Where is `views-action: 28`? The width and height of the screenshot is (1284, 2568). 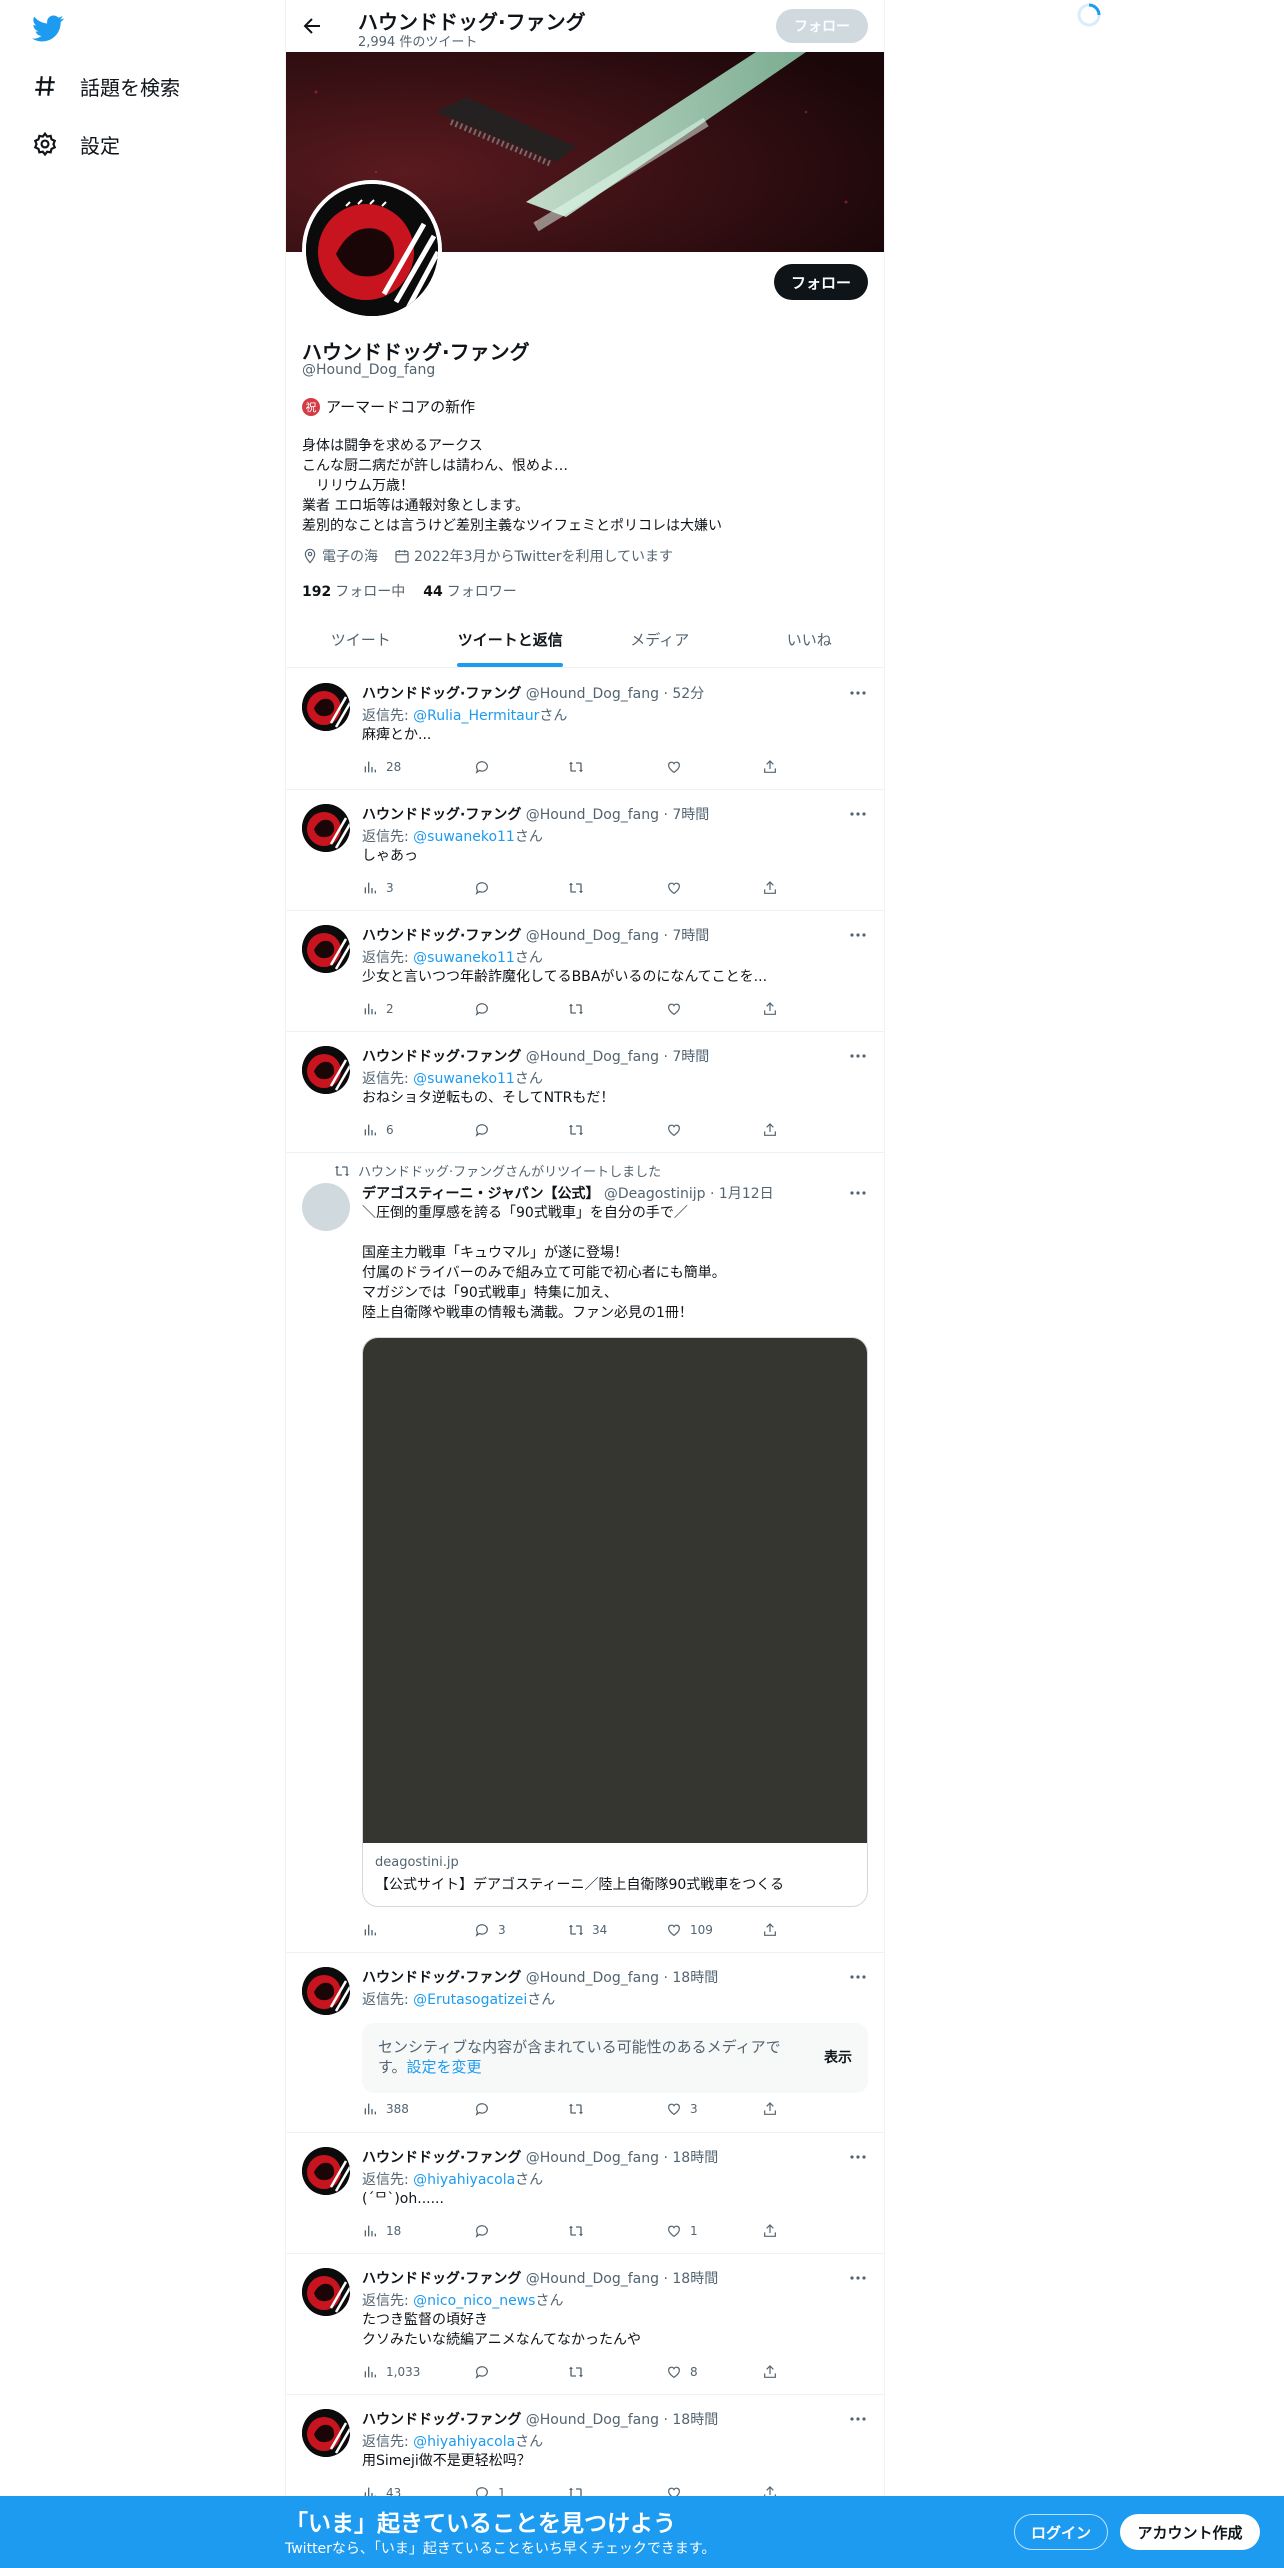
views-action: 28 is located at coordinates (381, 767).